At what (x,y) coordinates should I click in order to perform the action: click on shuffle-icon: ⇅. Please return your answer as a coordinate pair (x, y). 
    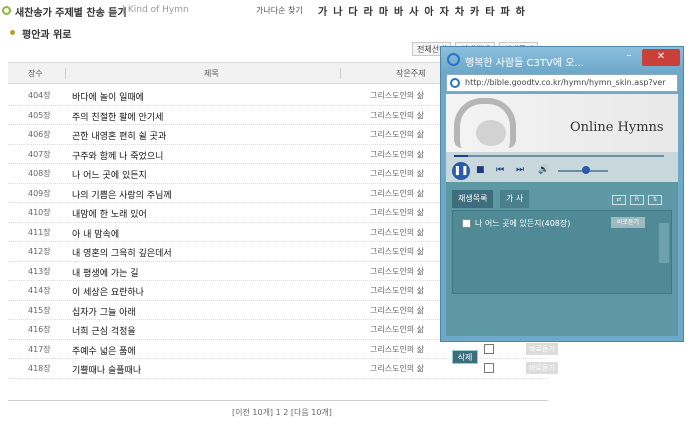
    Looking at the image, I should click on (655, 200).